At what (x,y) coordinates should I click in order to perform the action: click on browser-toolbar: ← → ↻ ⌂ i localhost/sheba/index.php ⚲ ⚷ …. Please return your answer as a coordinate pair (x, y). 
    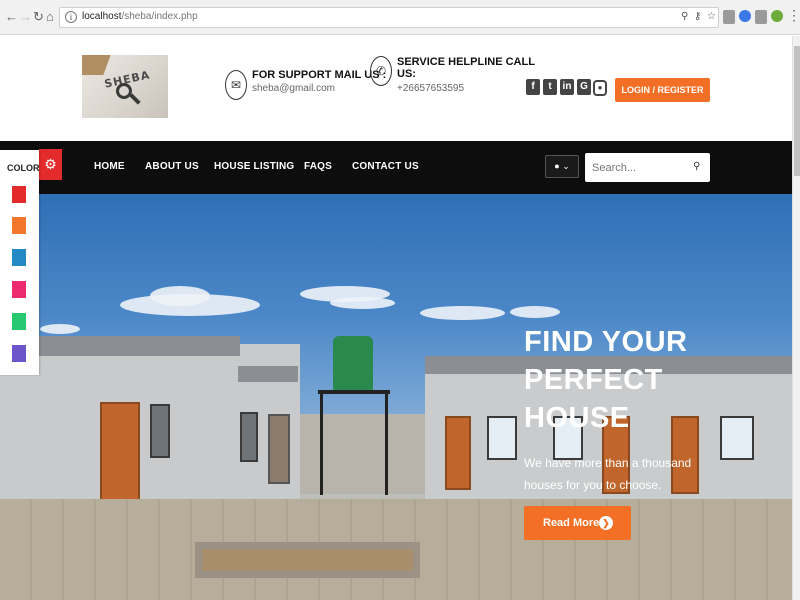
    Looking at the image, I should click on (400, 17).